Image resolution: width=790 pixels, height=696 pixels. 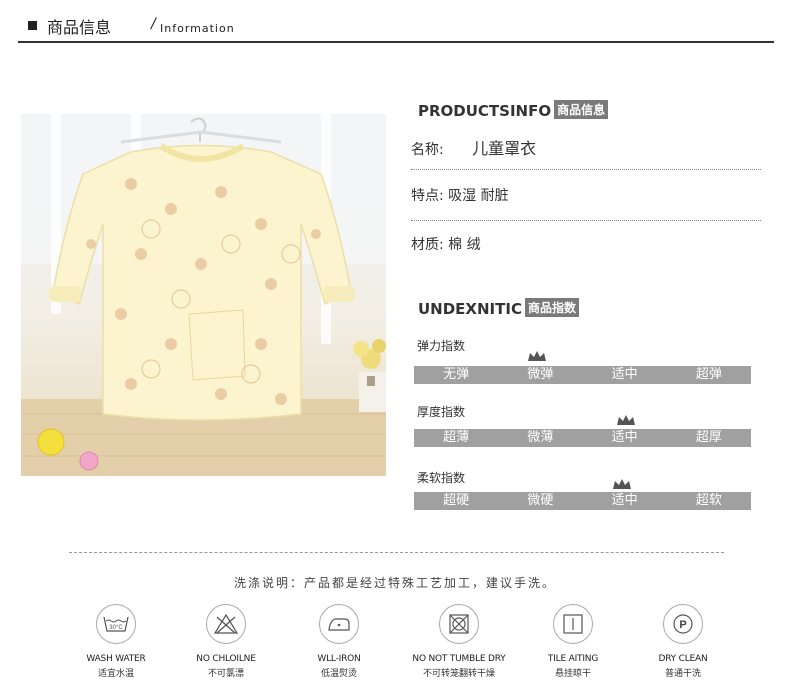 I want to click on care-no-tumble-dry: NO NOT TUMBLE DRY 不可转笼翻转干燥, so click(x=459, y=641).